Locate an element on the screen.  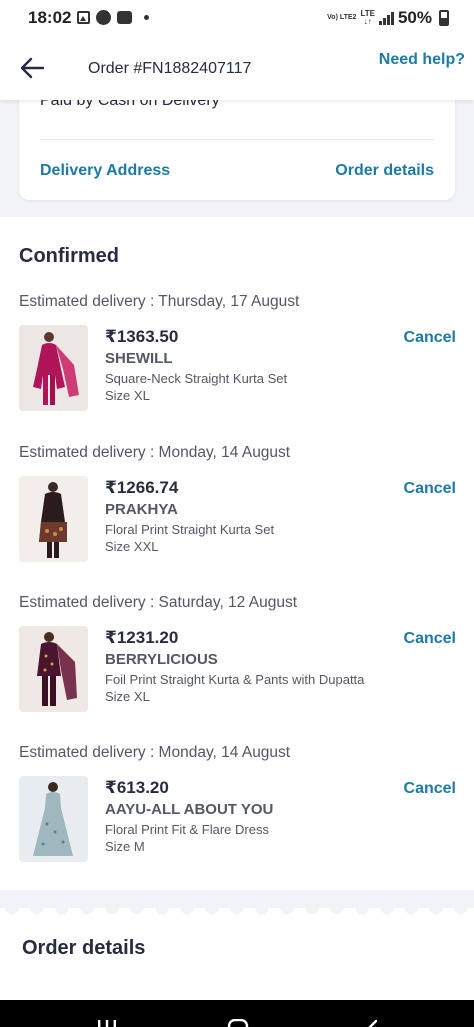
messenger-icon is located at coordinates (103, 17).